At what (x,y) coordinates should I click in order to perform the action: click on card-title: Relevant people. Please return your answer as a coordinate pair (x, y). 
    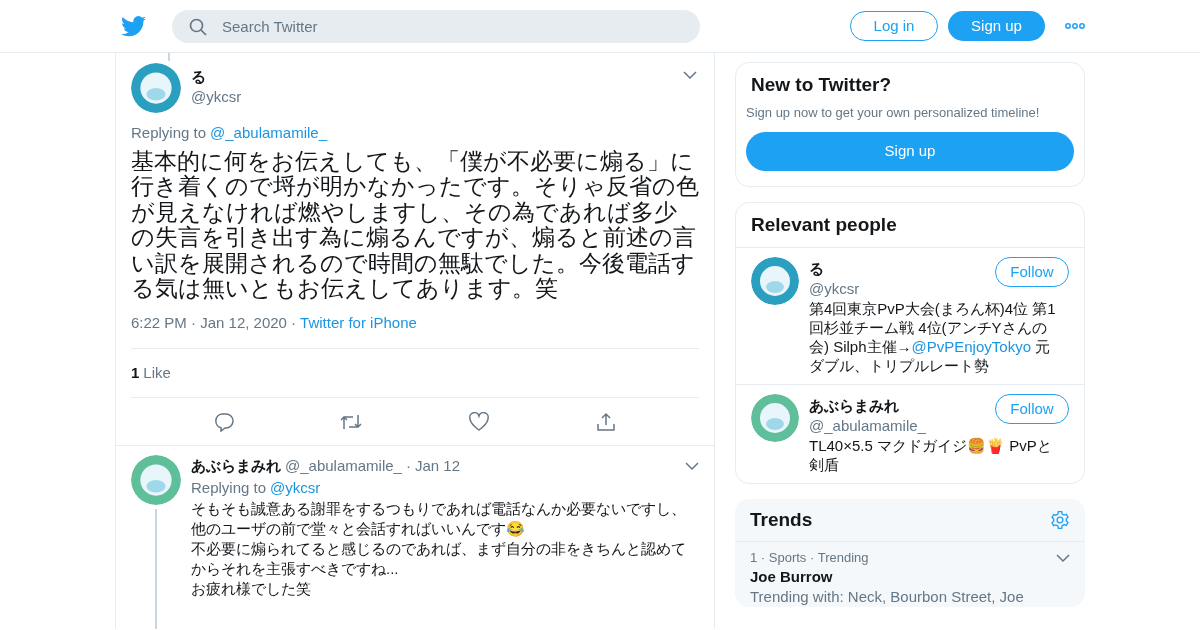
    Looking at the image, I should click on (910, 225).